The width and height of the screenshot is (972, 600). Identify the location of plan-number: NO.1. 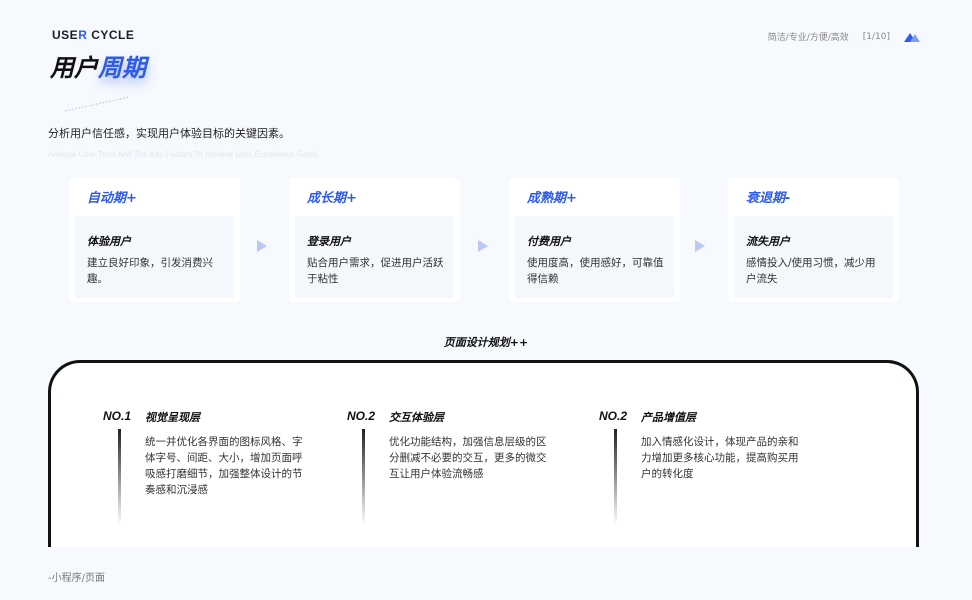
(117, 416).